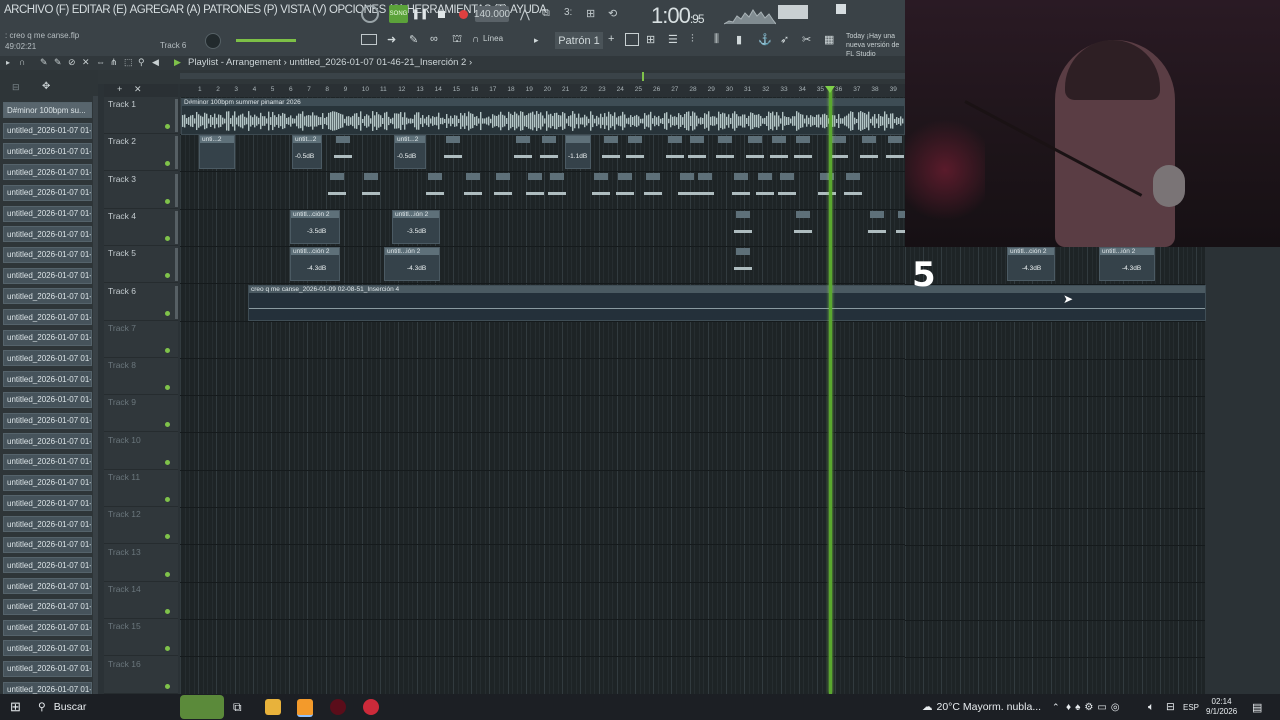 This screenshot has width=1280, height=720. What do you see at coordinates (463, 14) in the screenshot?
I see `record-button` at bounding box center [463, 14].